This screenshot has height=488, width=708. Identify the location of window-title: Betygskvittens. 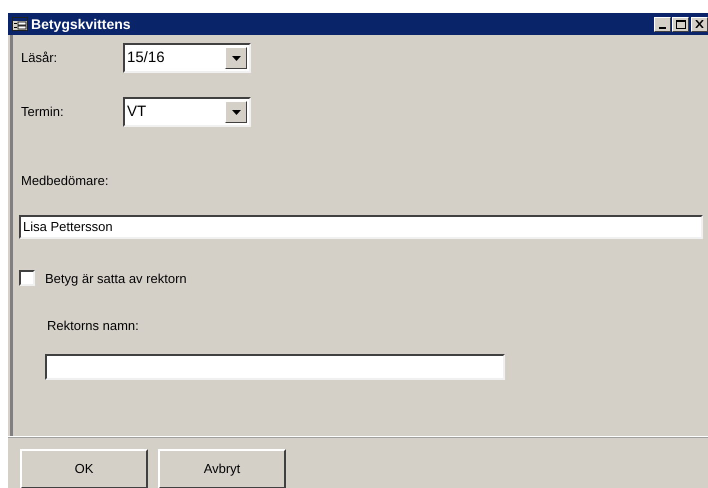
(81, 24).